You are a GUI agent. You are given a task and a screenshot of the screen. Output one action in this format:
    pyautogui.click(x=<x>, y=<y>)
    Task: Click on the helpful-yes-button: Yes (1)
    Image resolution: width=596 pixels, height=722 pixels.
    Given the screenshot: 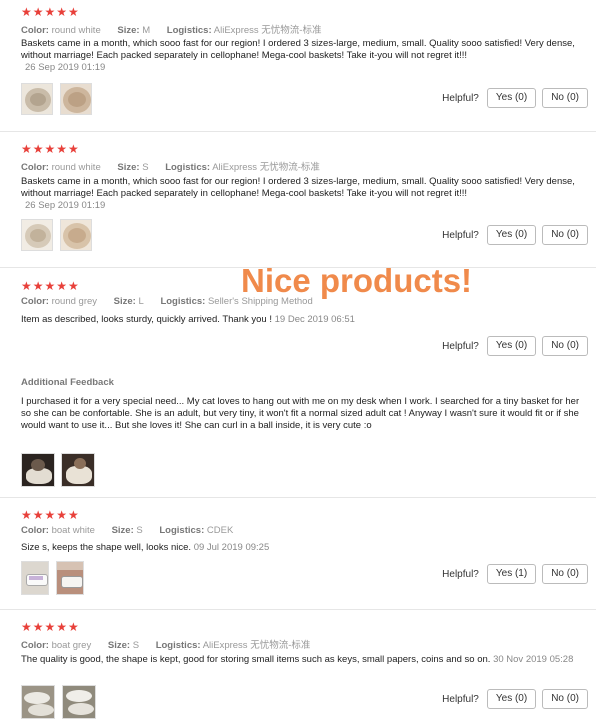 What is the action you would take?
    pyautogui.click(x=511, y=574)
    